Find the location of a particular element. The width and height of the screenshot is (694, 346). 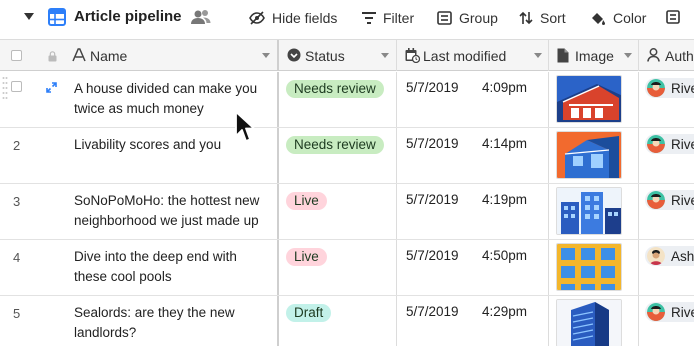

last-modified-cell: 5/7/2019 4:50pm is located at coordinates (473, 267).